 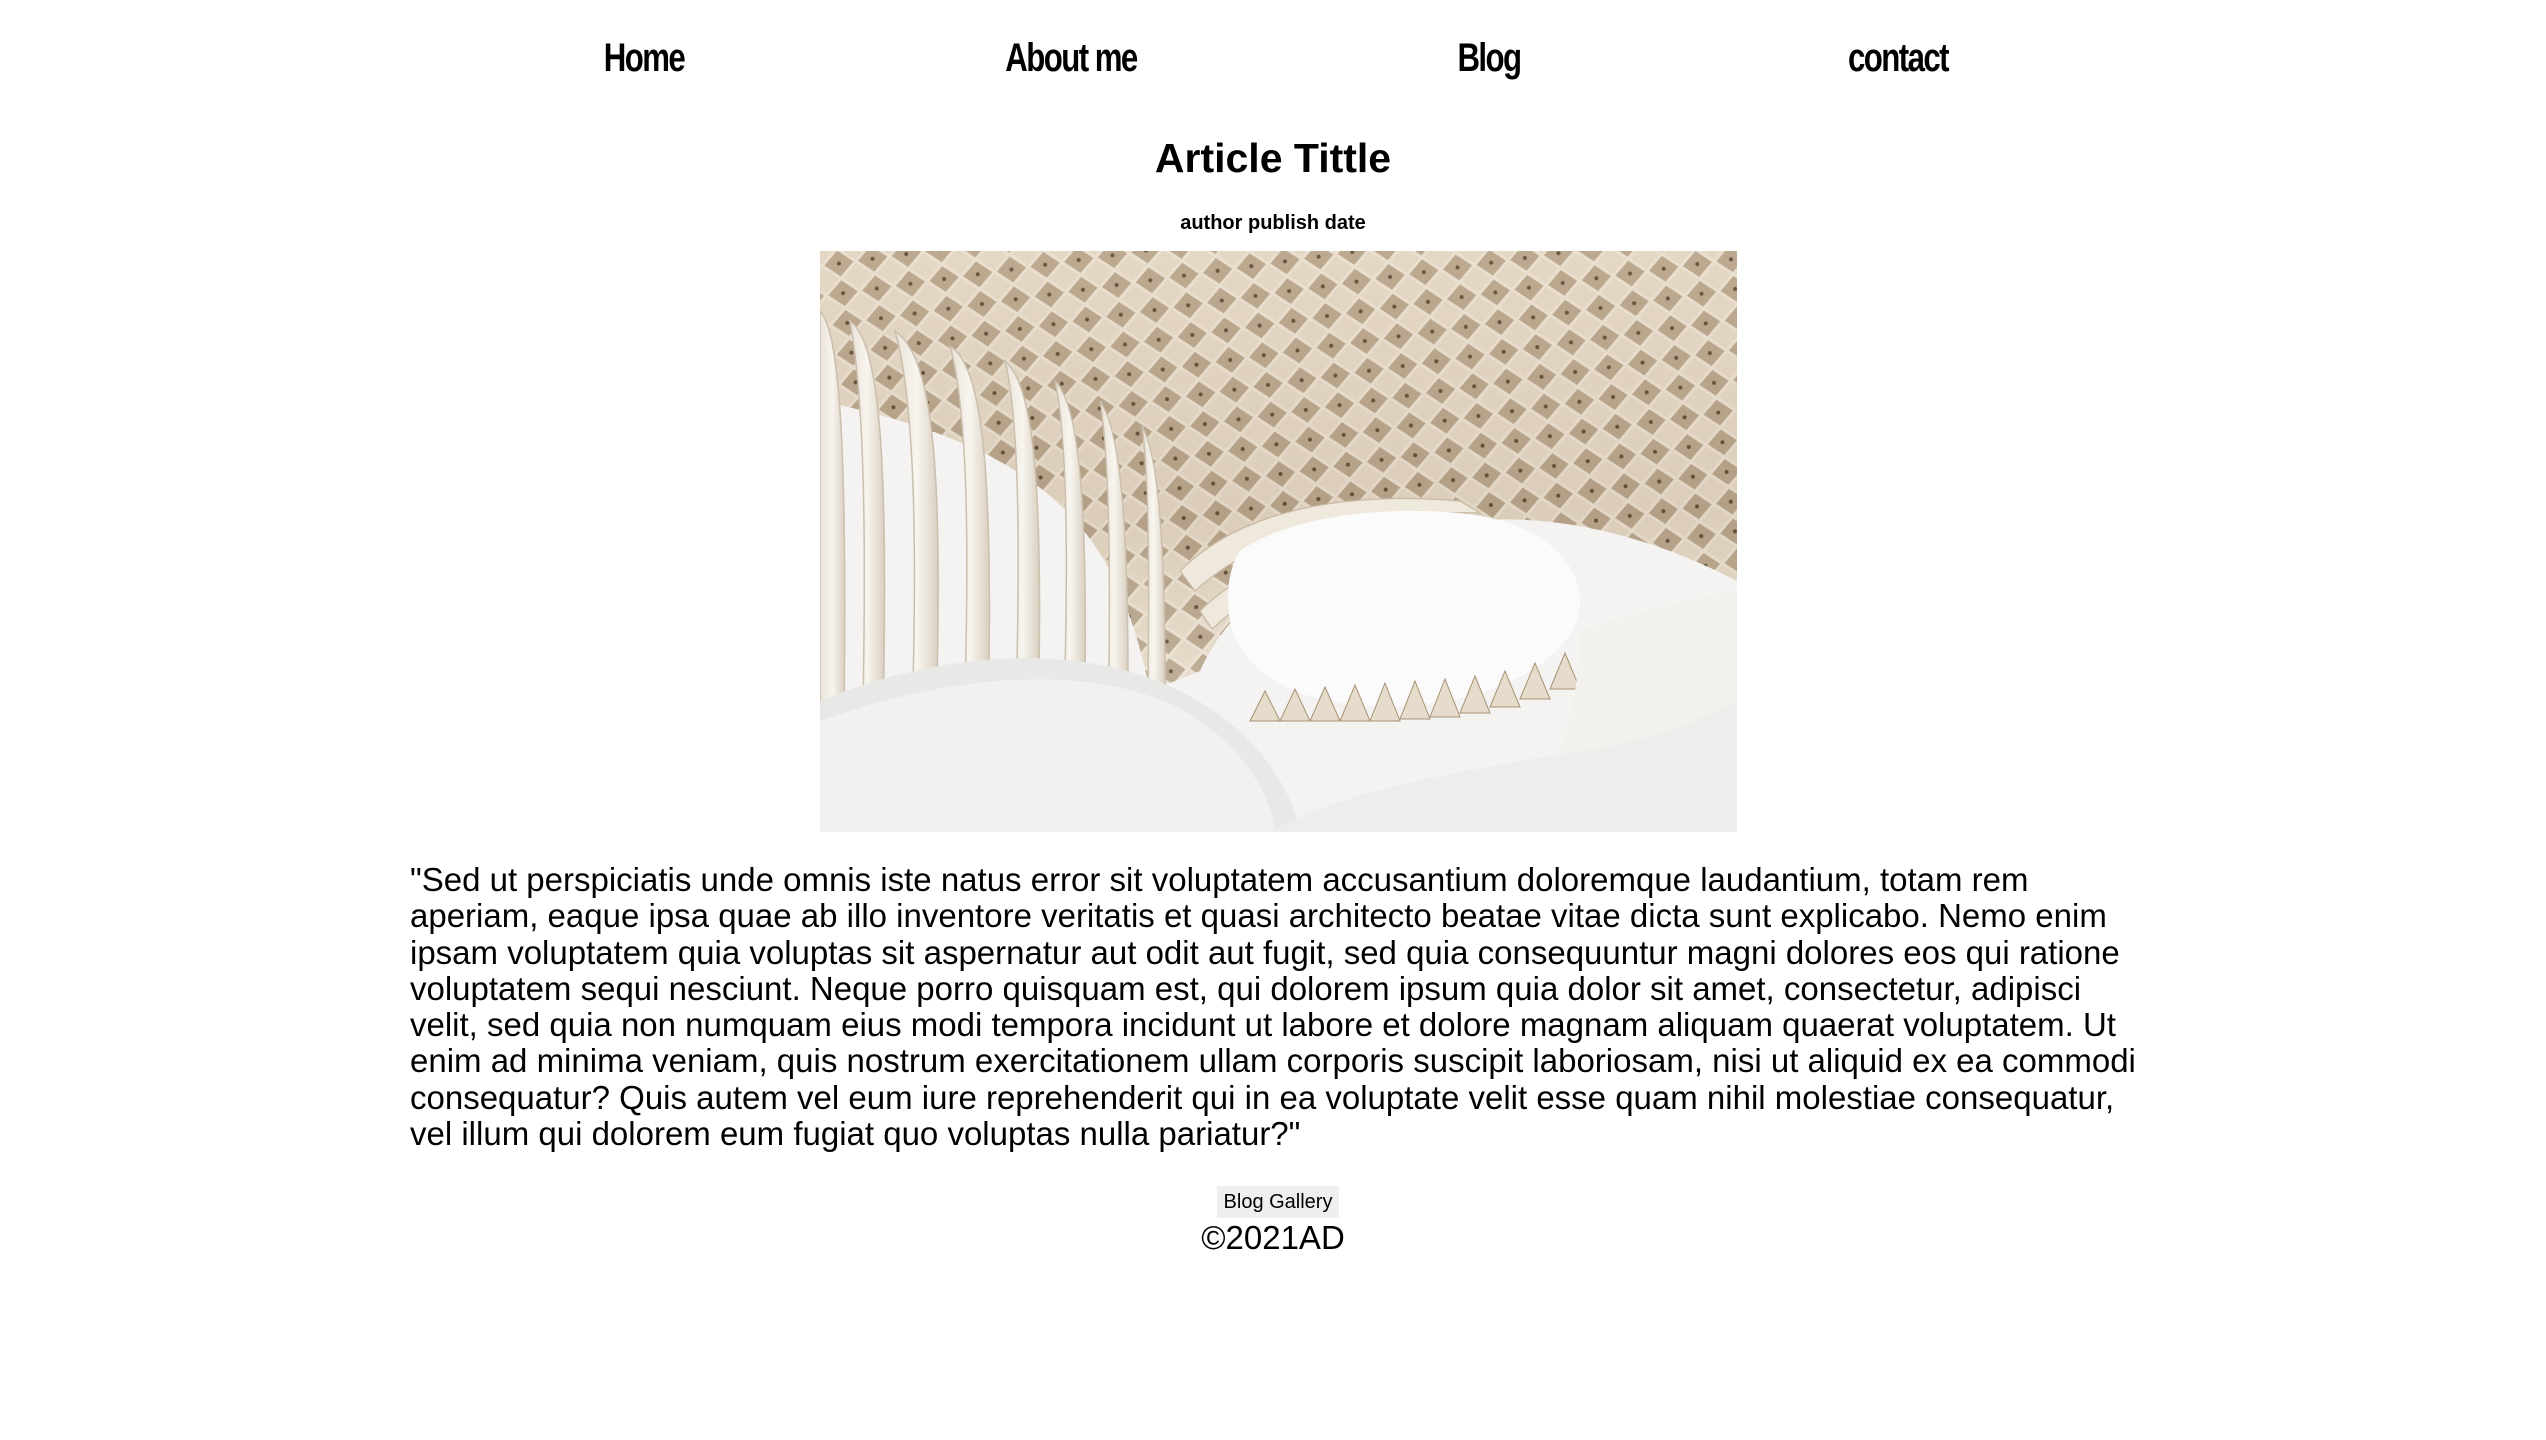 What do you see at coordinates (1273, 223) in the screenshot?
I see `article-meta: author publish date` at bounding box center [1273, 223].